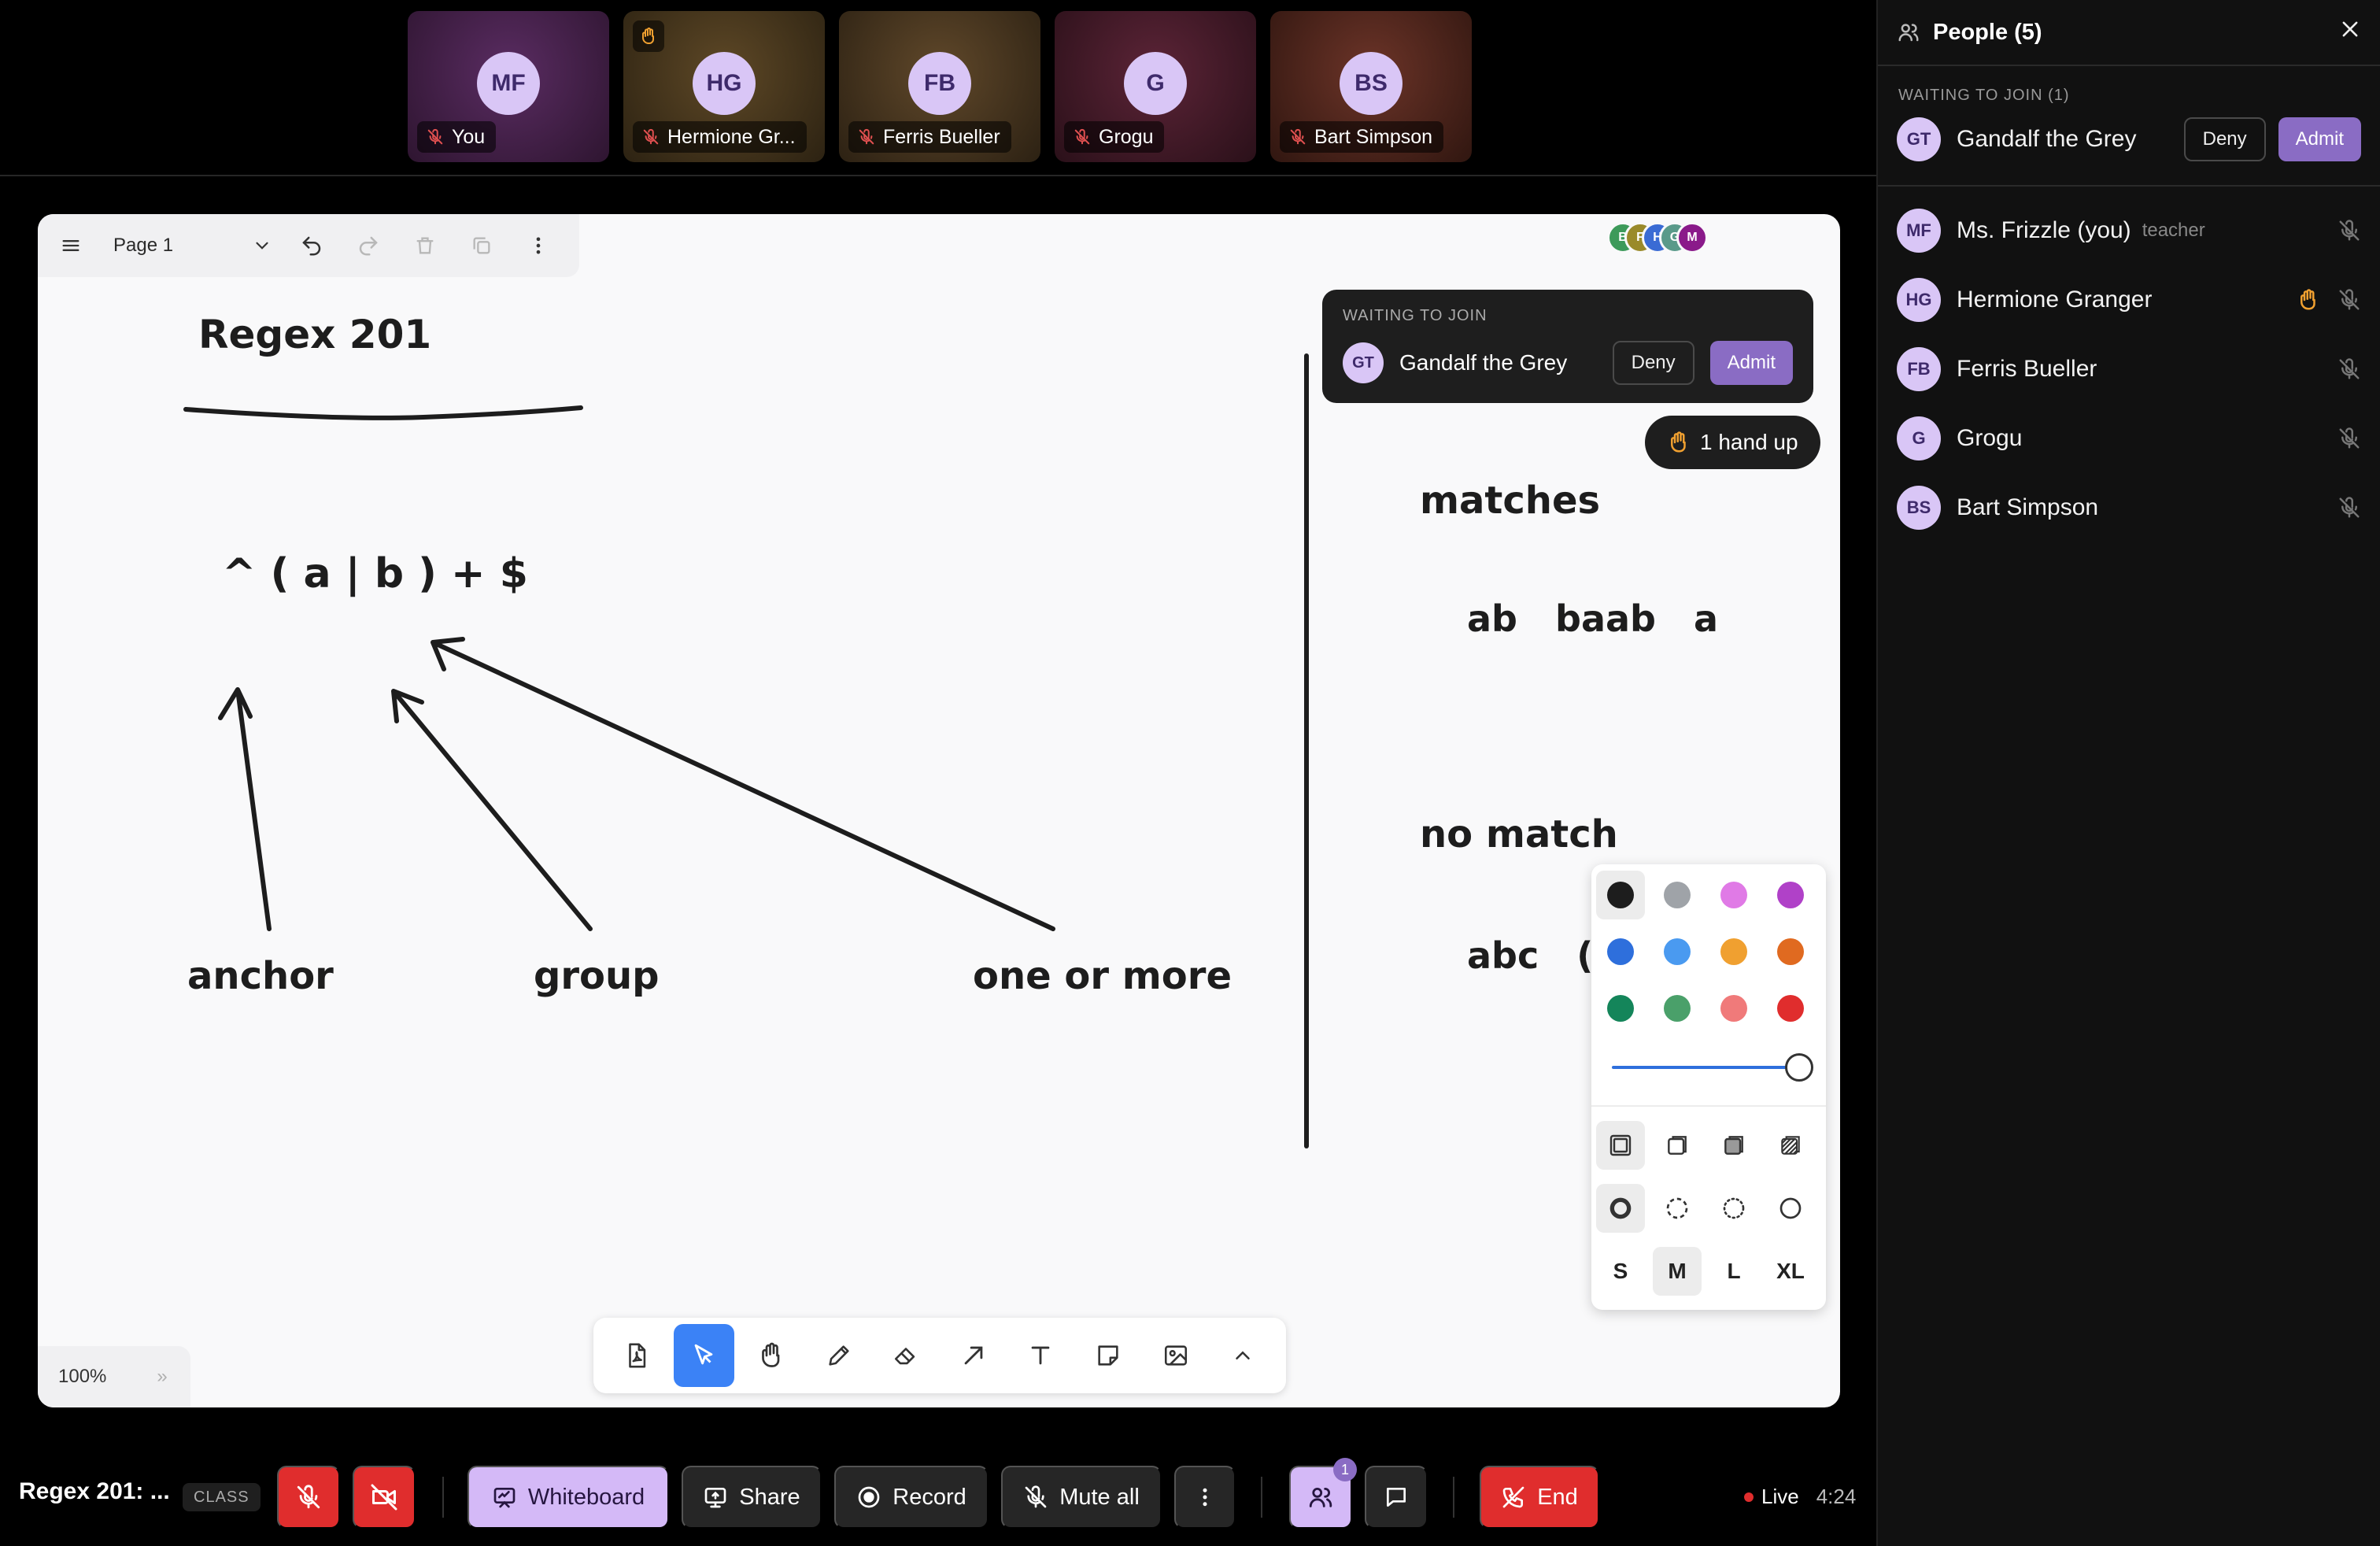 Image resolution: width=2380 pixels, height=1546 pixels. What do you see at coordinates (162, 1377) in the screenshot?
I see `expand-icon: »` at bounding box center [162, 1377].